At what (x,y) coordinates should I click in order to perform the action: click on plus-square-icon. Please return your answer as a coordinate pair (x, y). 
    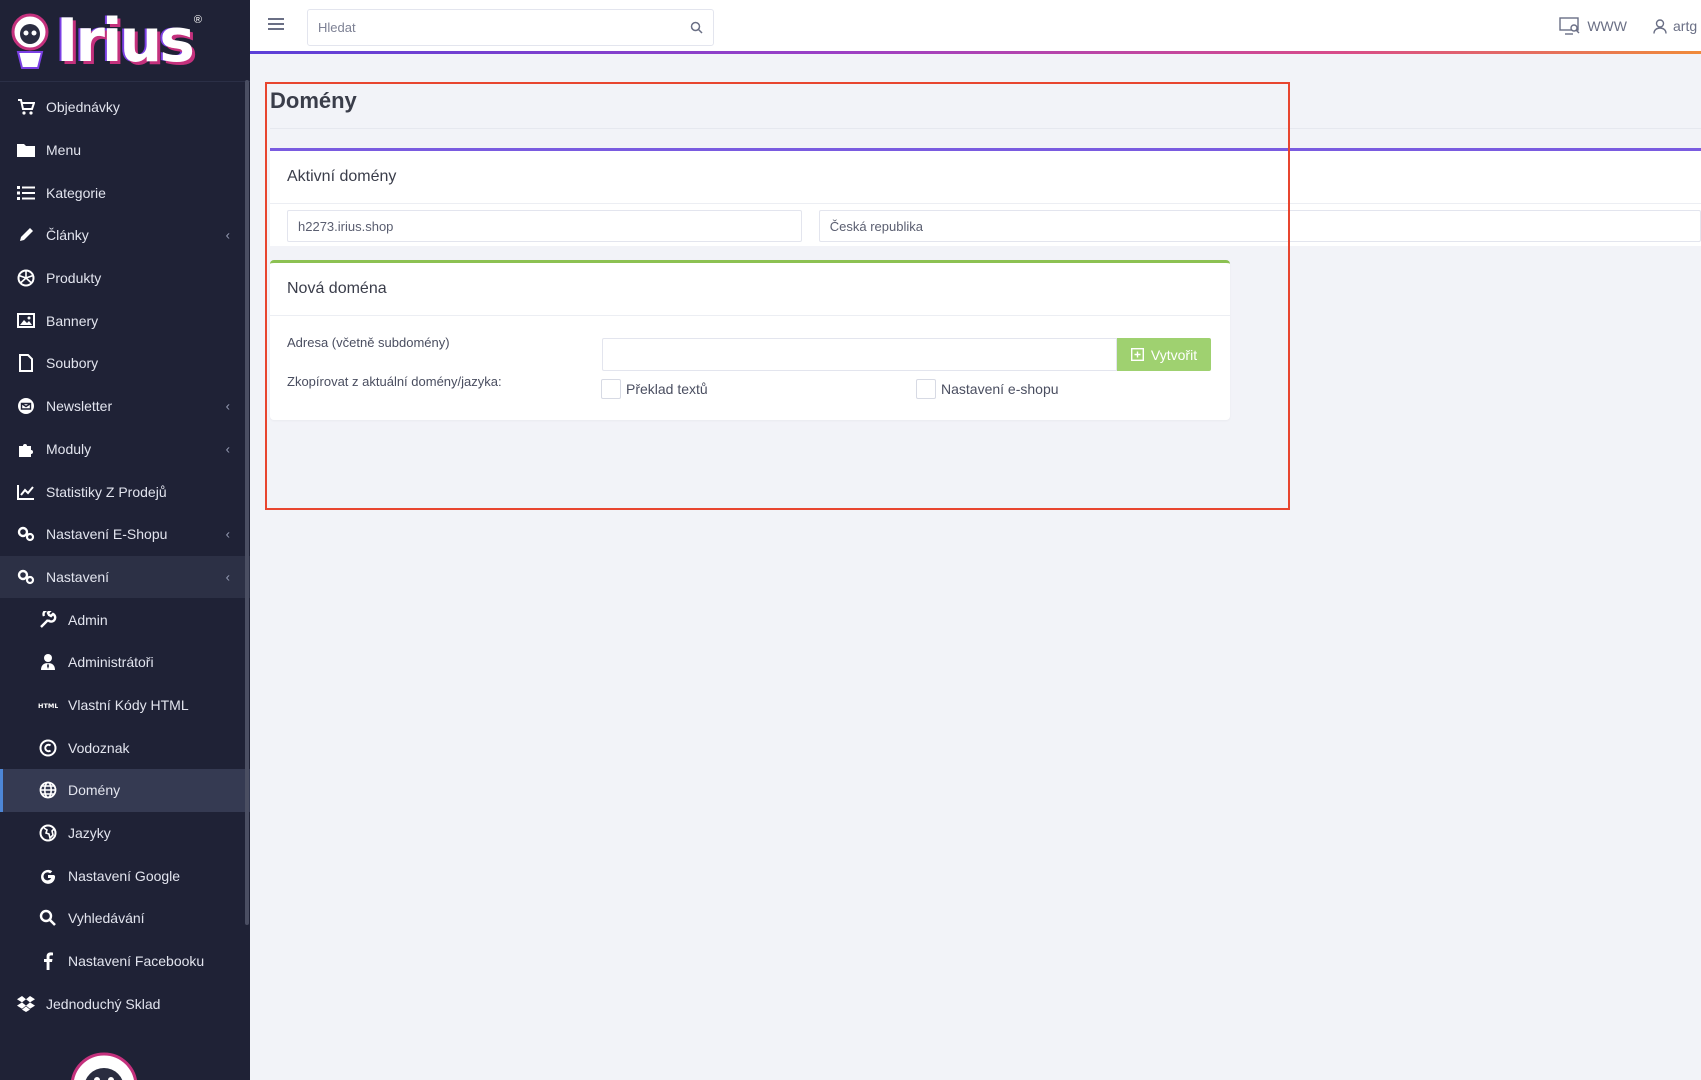
    Looking at the image, I should click on (1137, 354).